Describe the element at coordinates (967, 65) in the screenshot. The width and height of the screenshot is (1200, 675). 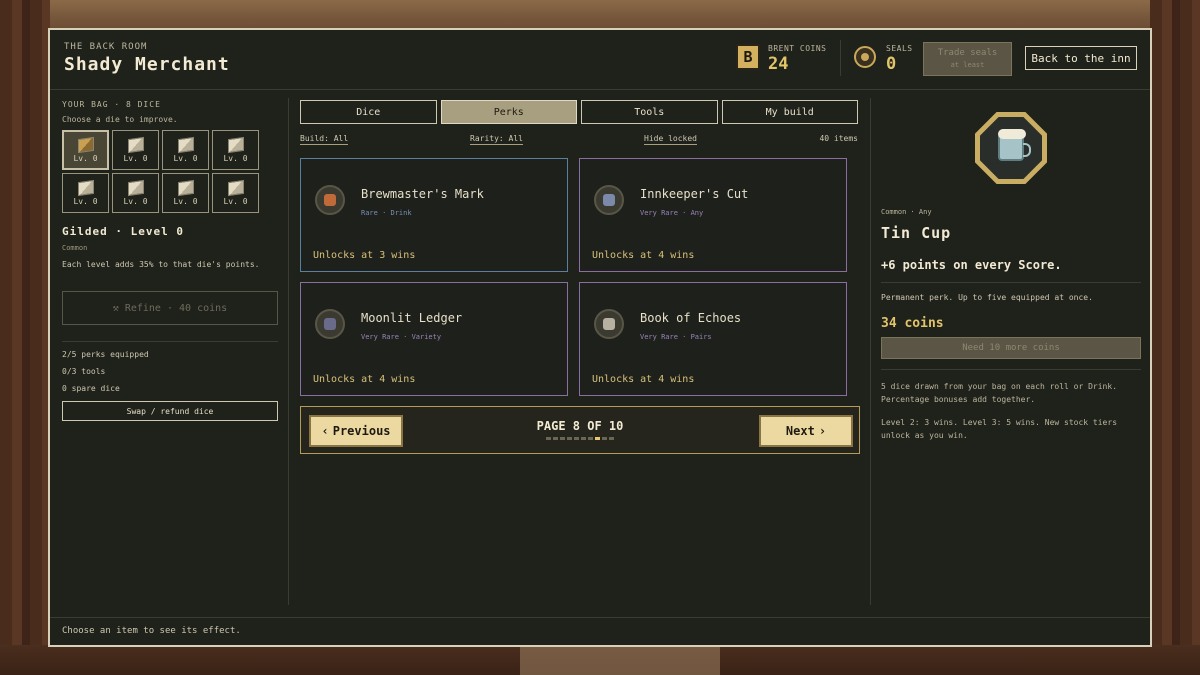
I see `trade-seals-sublabel: at least` at that location.